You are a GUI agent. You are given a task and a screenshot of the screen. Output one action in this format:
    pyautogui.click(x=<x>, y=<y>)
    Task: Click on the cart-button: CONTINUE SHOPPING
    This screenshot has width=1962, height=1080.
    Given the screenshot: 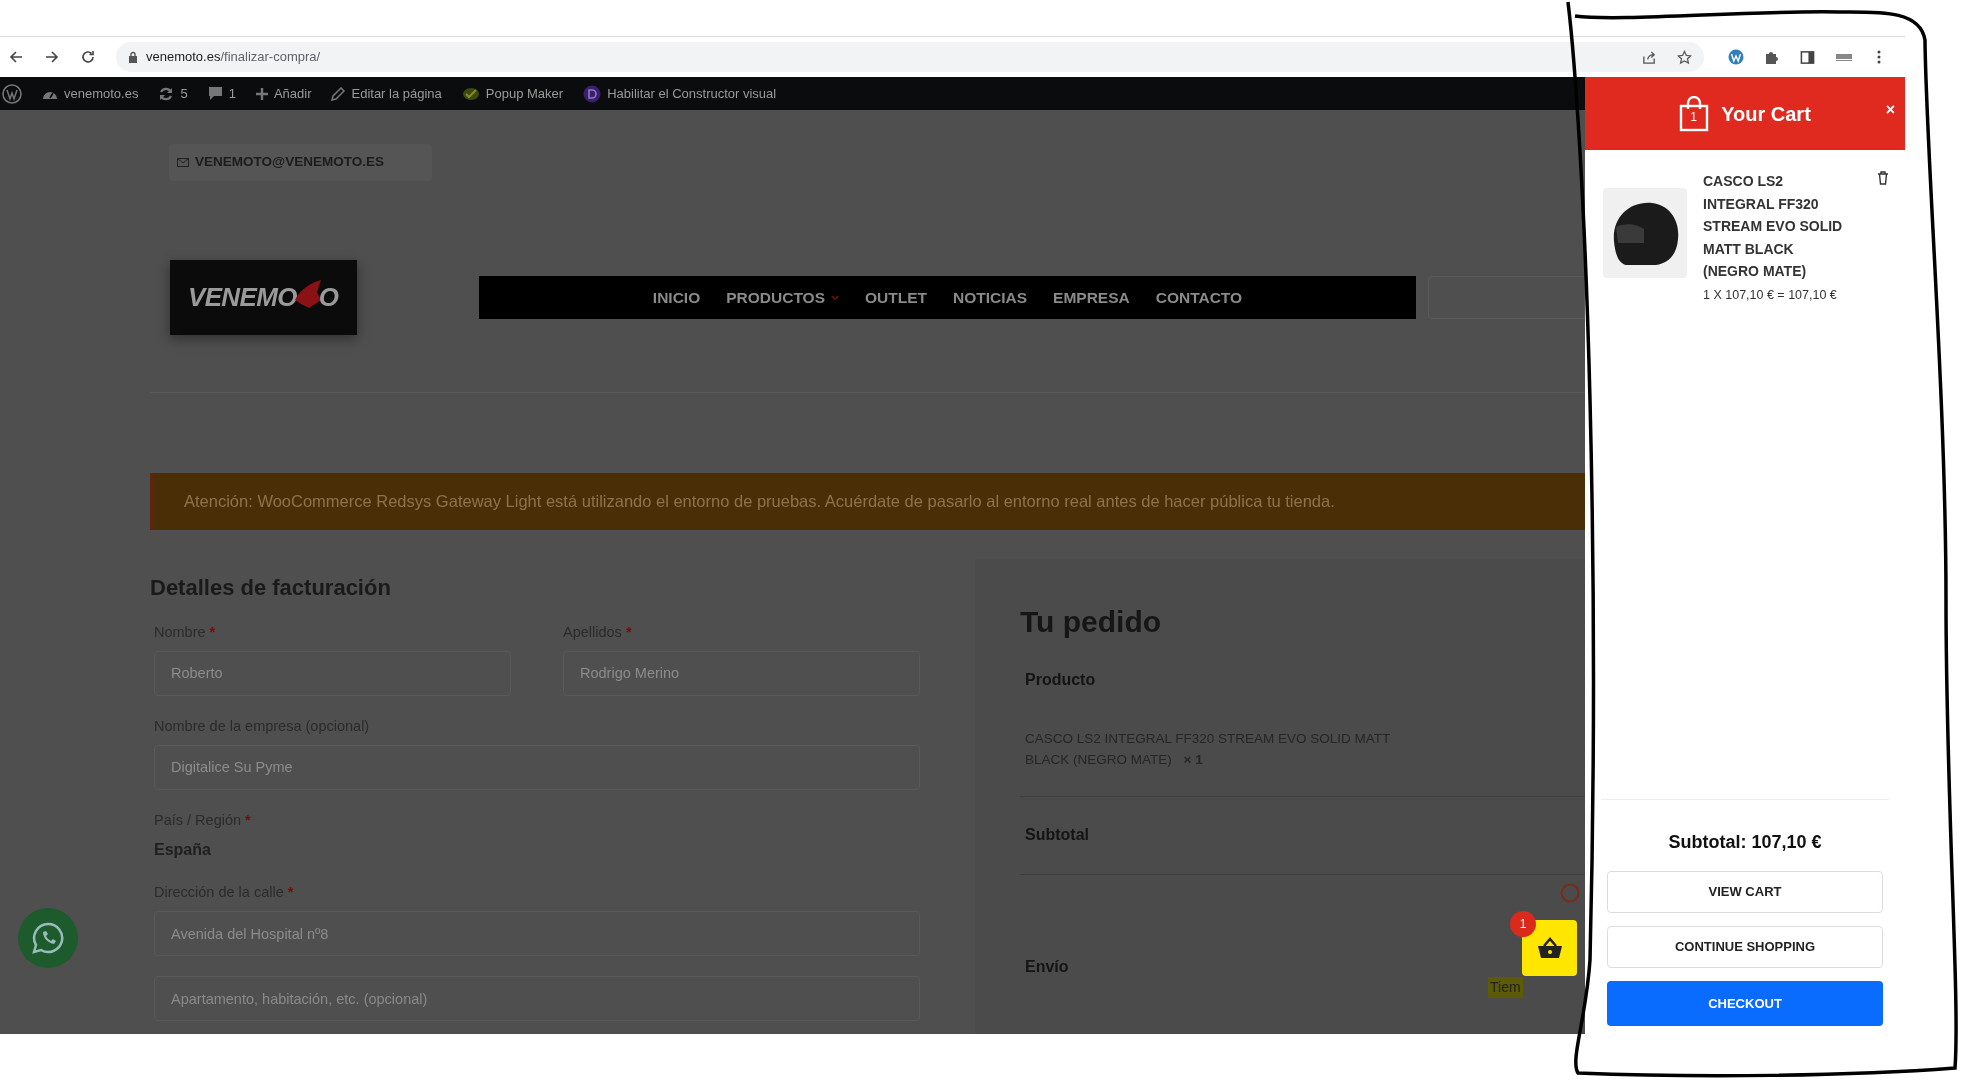 What is the action you would take?
    pyautogui.click(x=1745, y=947)
    